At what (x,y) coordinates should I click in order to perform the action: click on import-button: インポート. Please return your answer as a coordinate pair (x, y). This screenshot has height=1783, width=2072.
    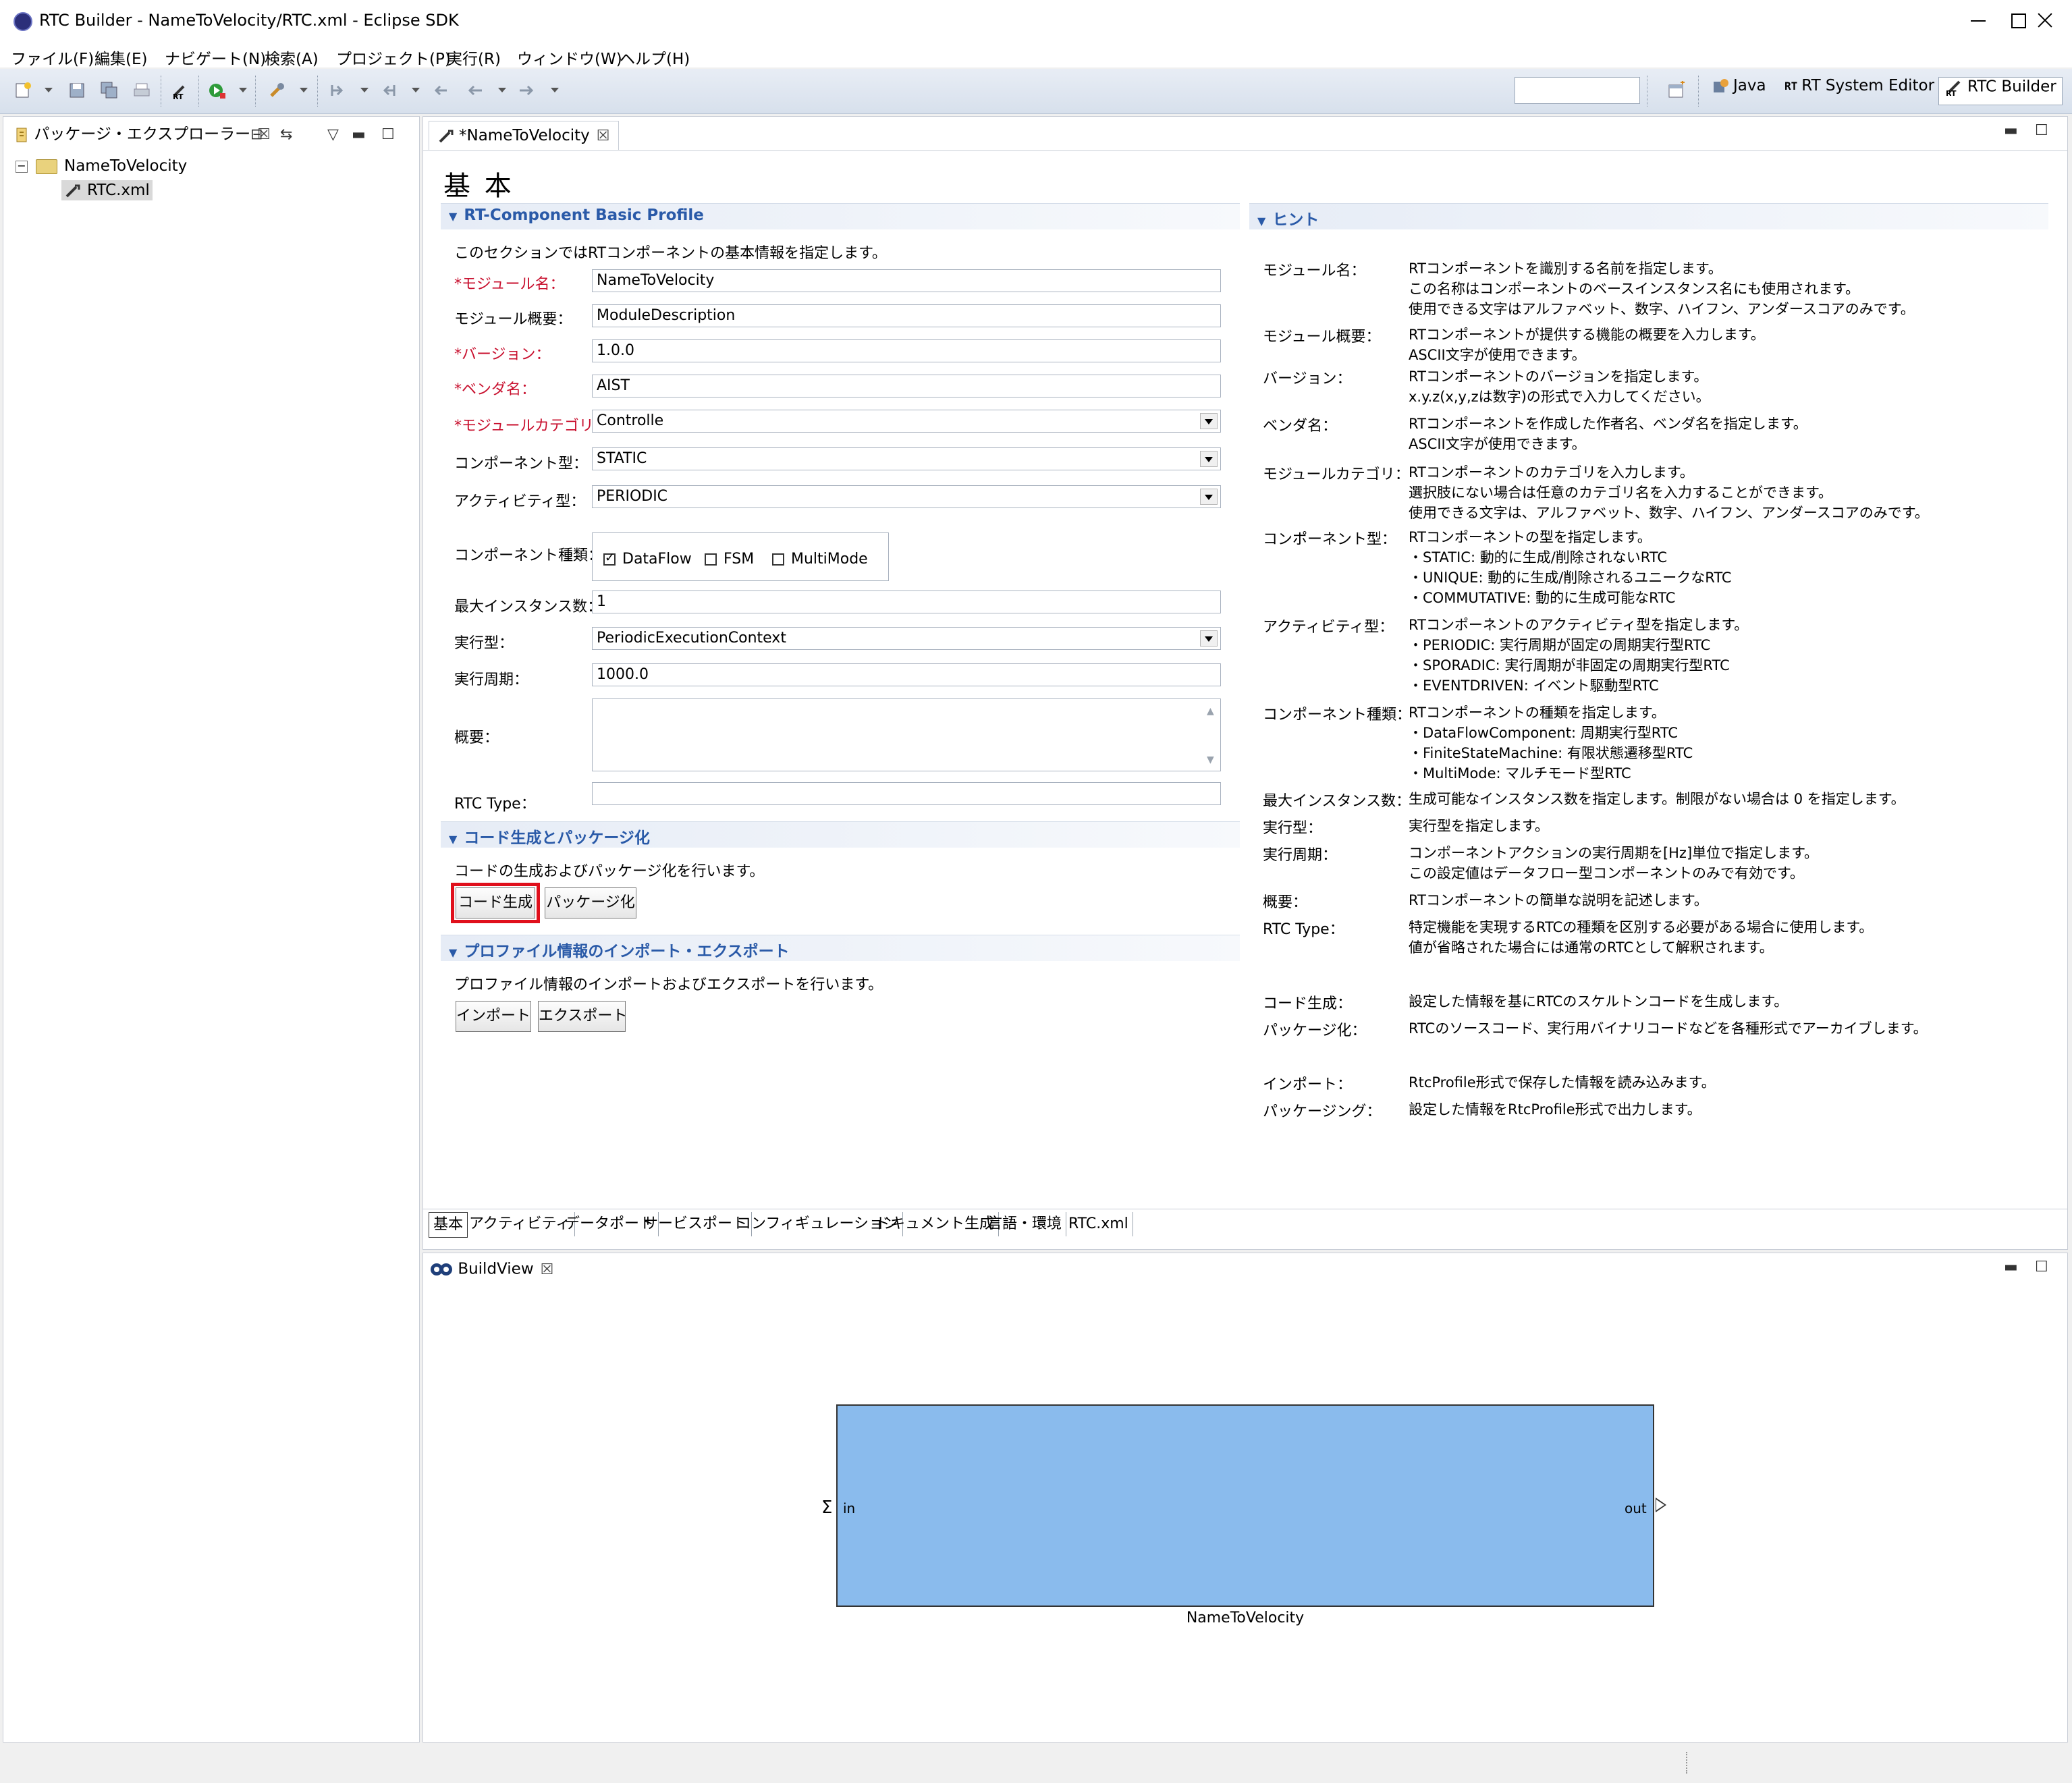
    Looking at the image, I should click on (493, 1016).